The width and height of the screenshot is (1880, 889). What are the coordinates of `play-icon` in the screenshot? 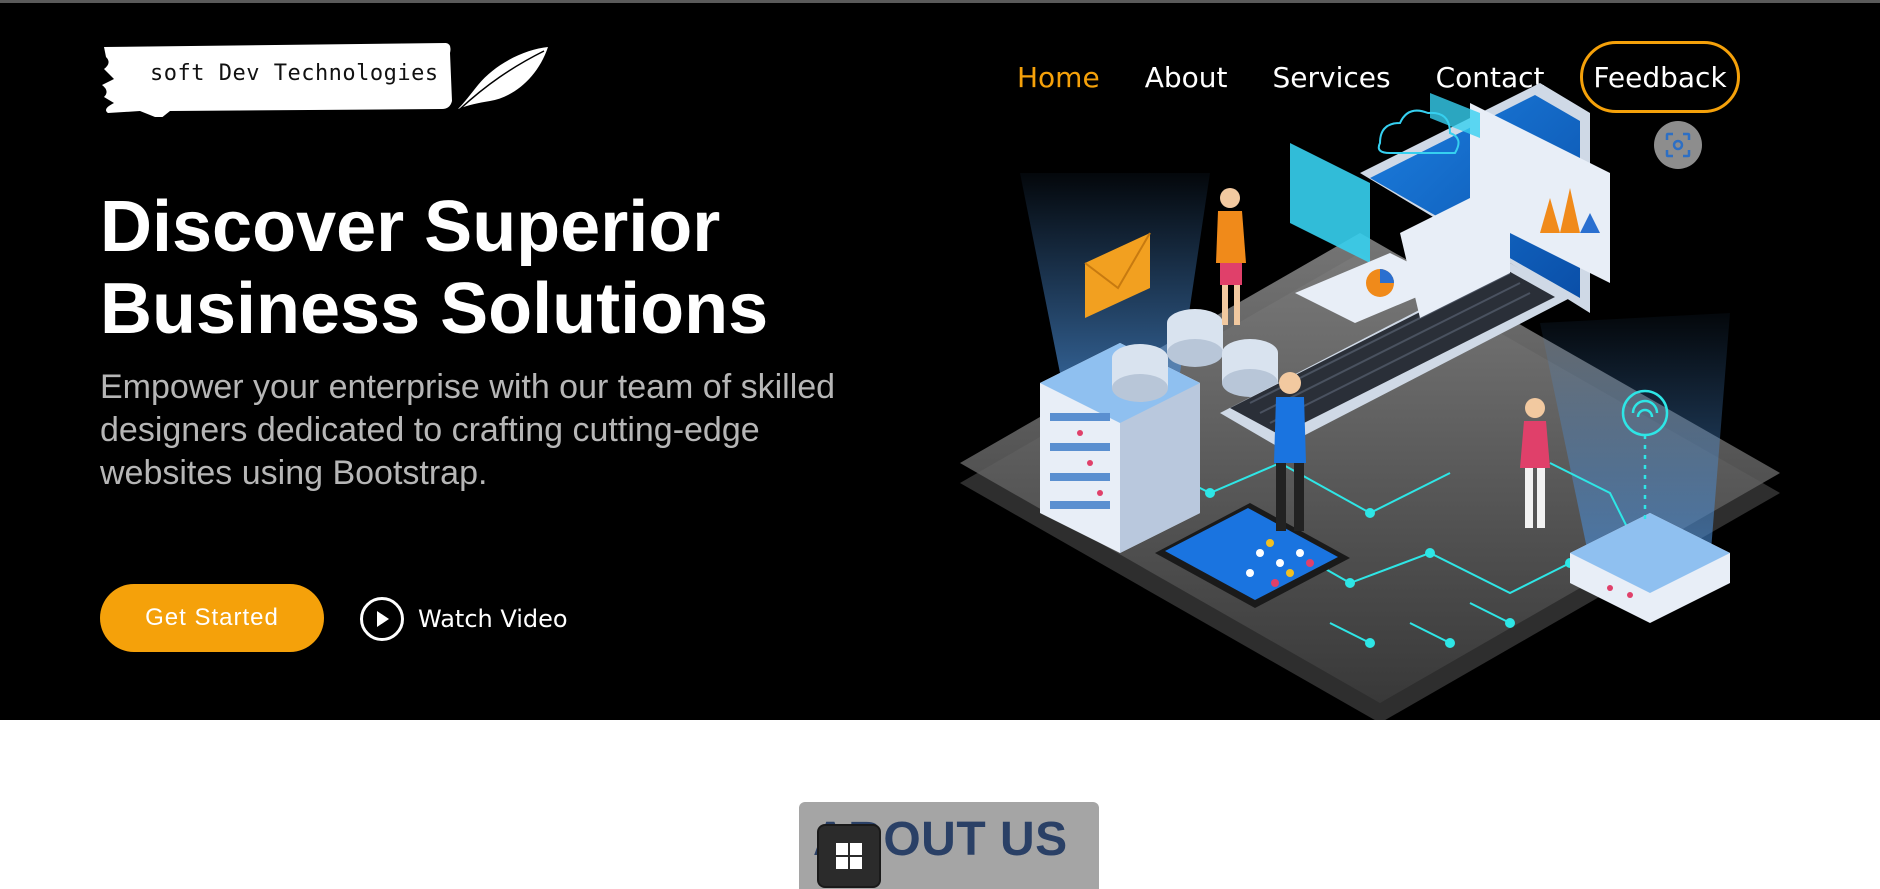 It's located at (382, 619).